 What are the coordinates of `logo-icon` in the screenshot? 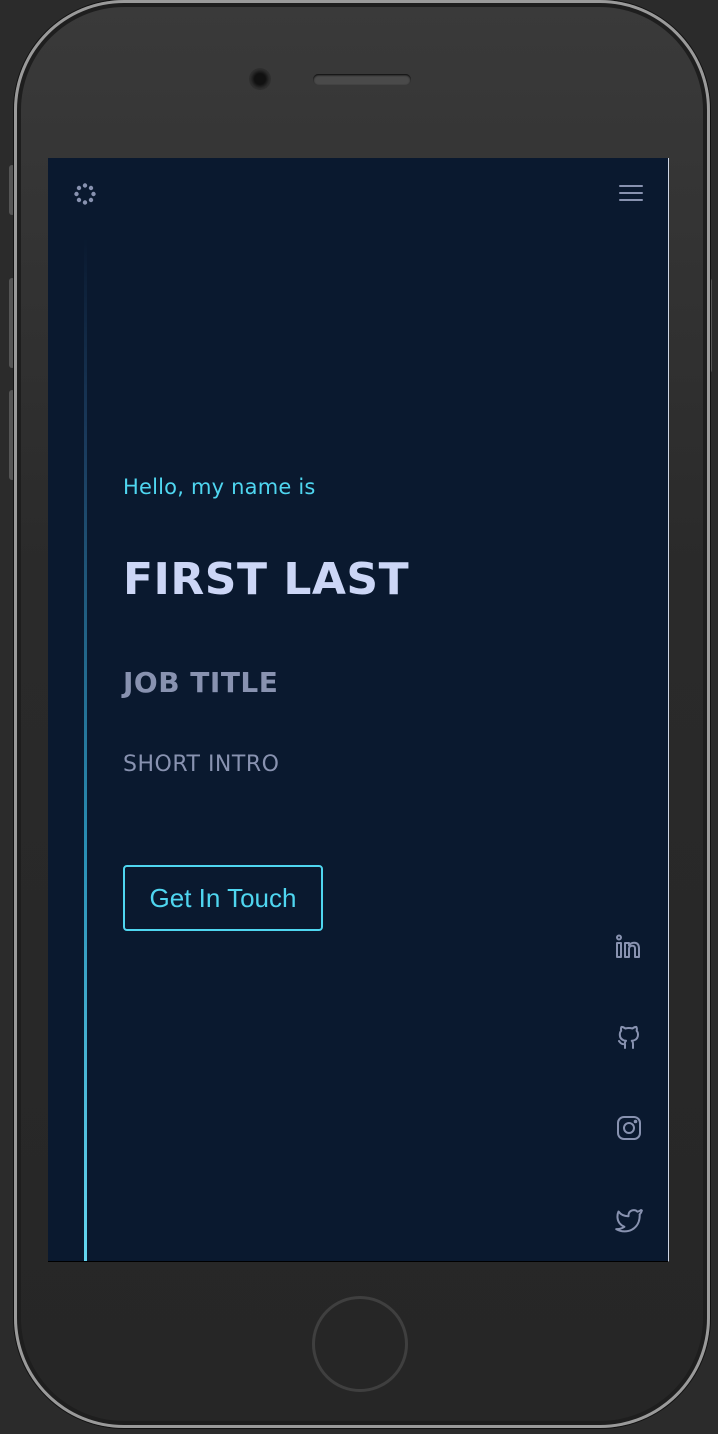 It's located at (85, 194).